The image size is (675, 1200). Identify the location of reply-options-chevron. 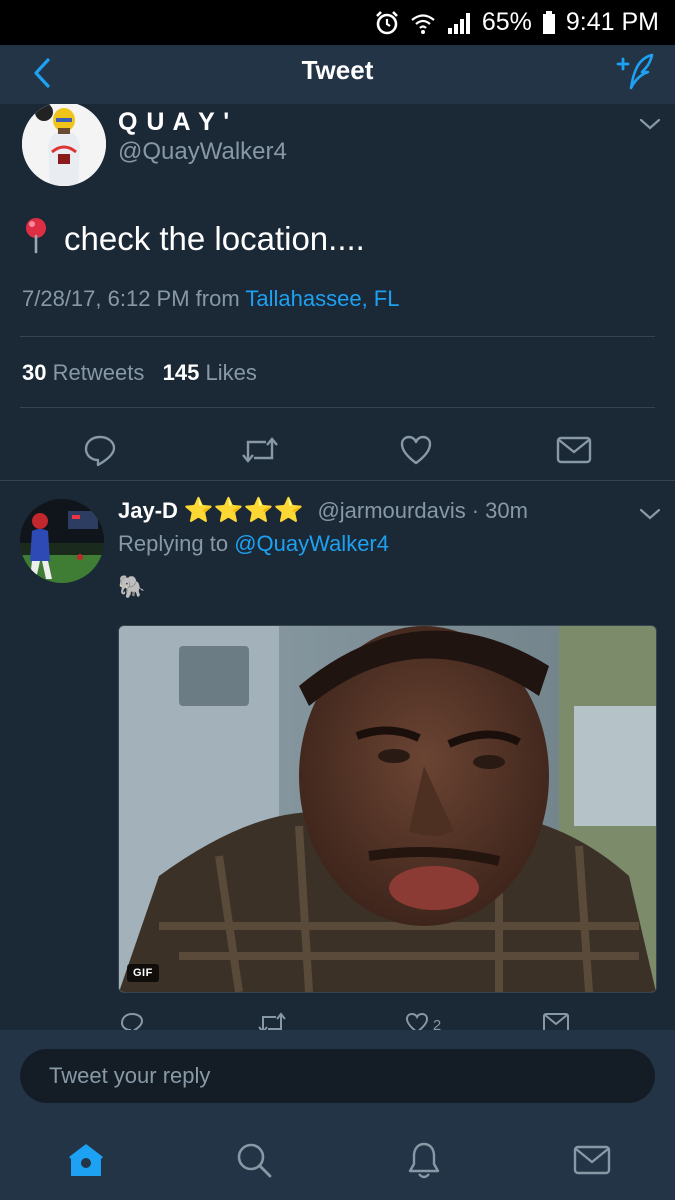
(650, 514).